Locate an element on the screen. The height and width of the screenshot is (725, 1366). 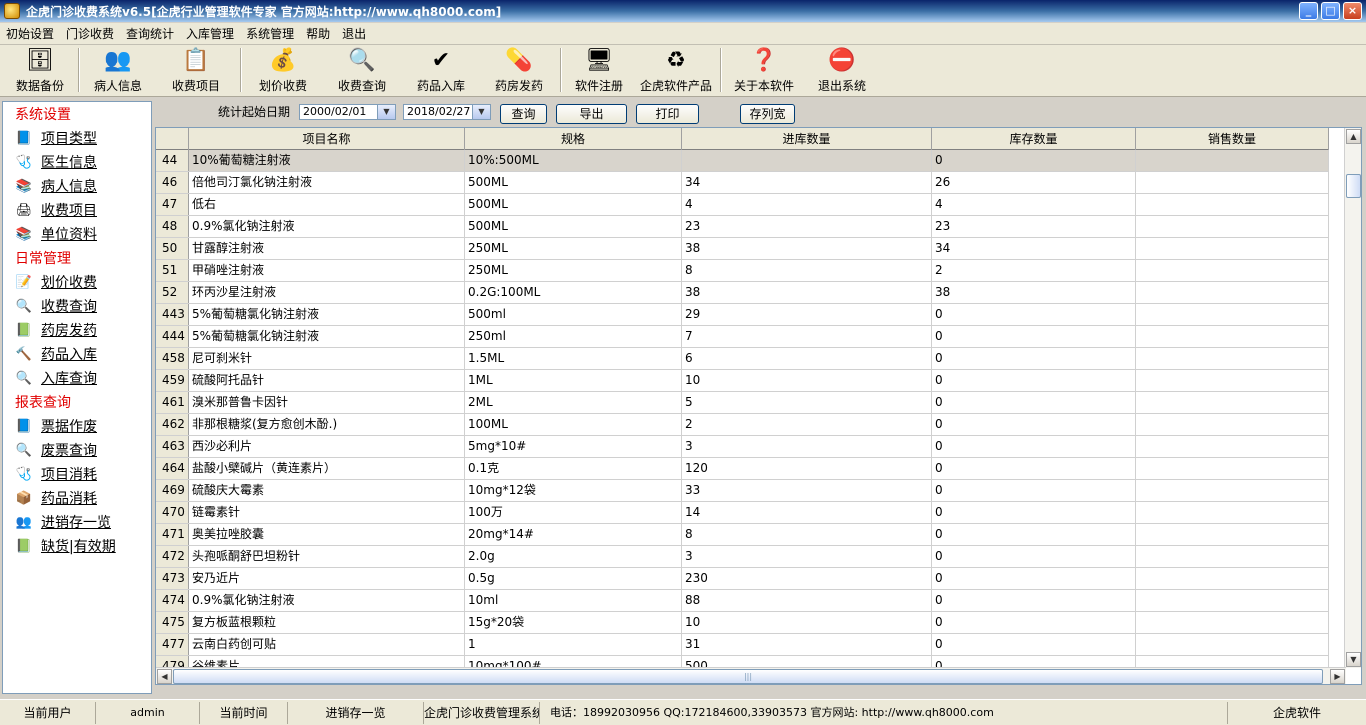
inventory-qty-cell: 23 is located at coordinates (1034, 226).